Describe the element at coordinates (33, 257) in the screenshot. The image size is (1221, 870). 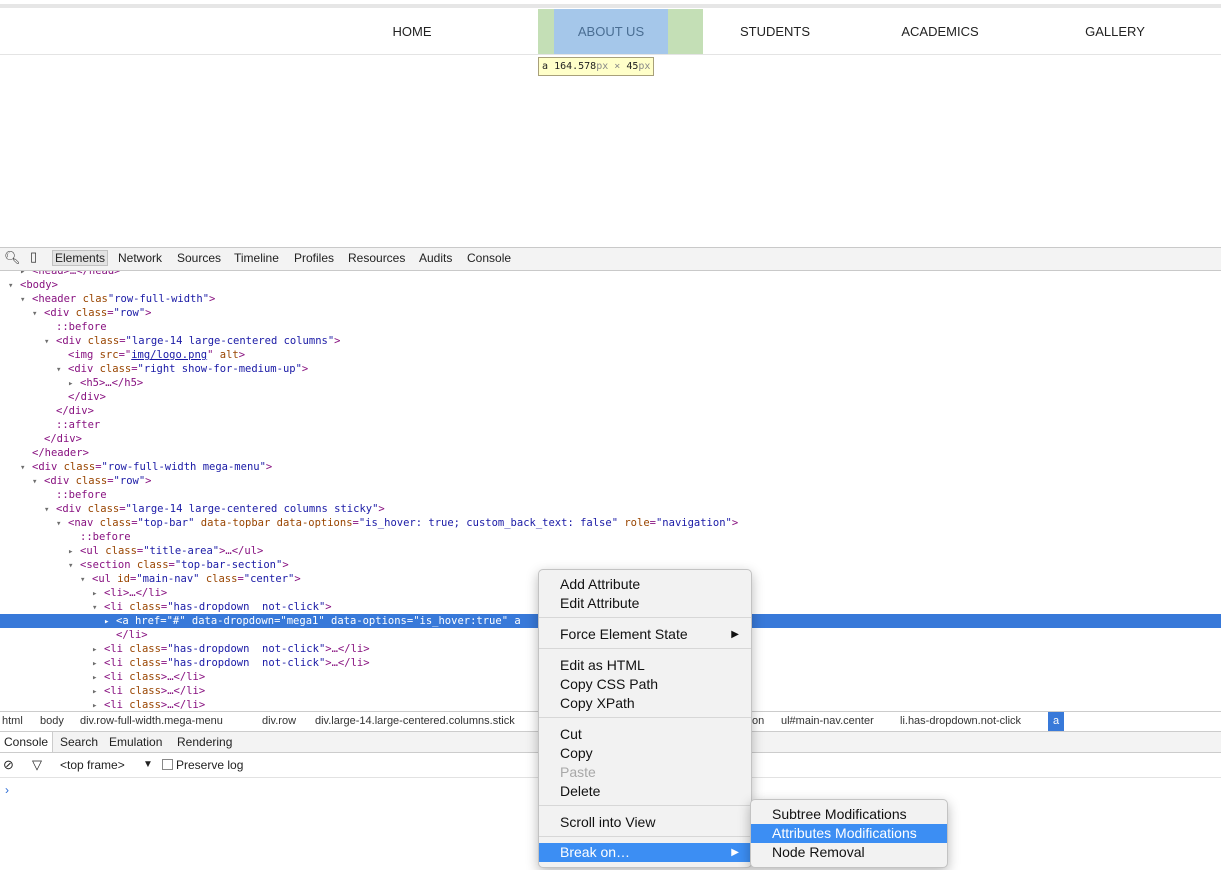
I see `device-mode-icon: ▯` at that location.